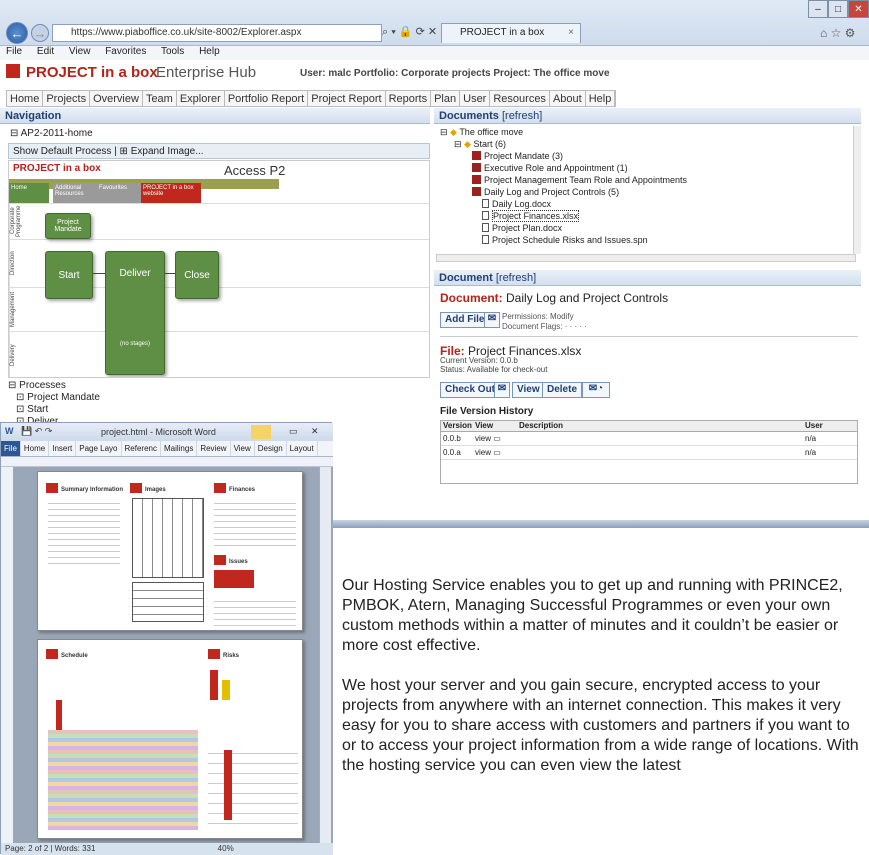 The width and height of the screenshot is (869, 855). Describe the element at coordinates (11, 448) in the screenshot. I see `word-tab-file: File` at that location.